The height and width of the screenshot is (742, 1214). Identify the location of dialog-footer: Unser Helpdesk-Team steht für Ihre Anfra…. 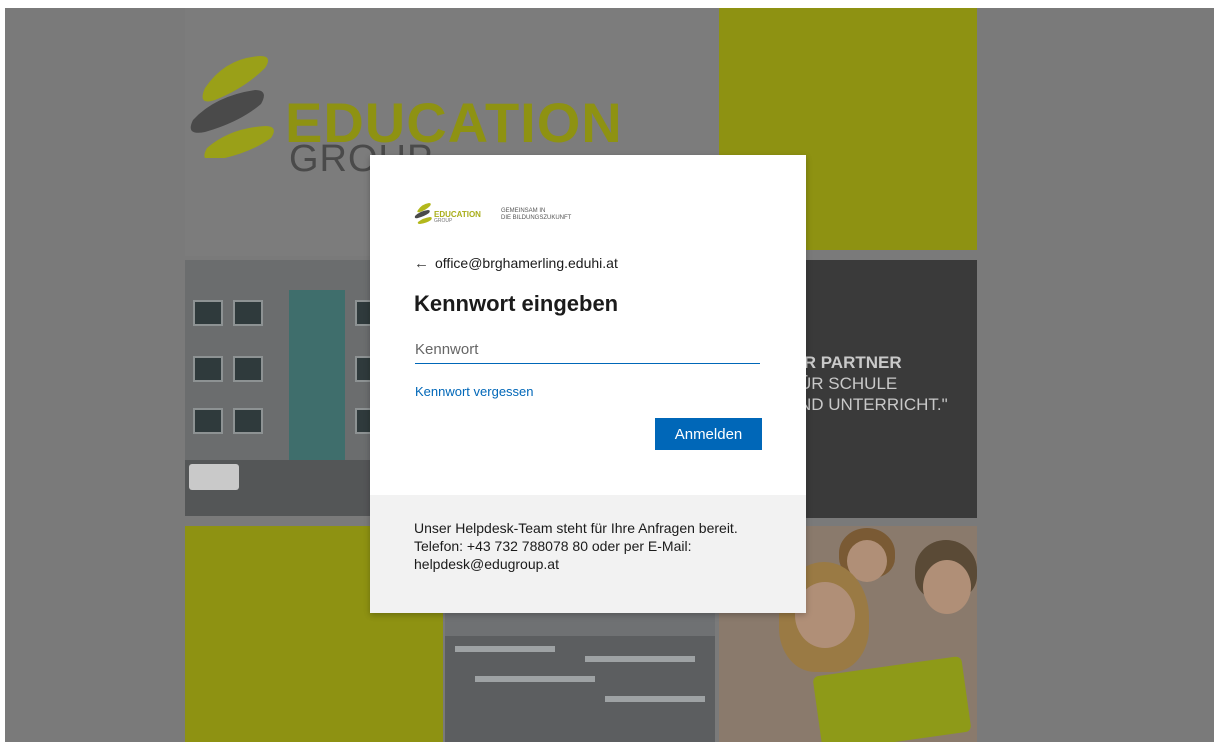
(588, 554).